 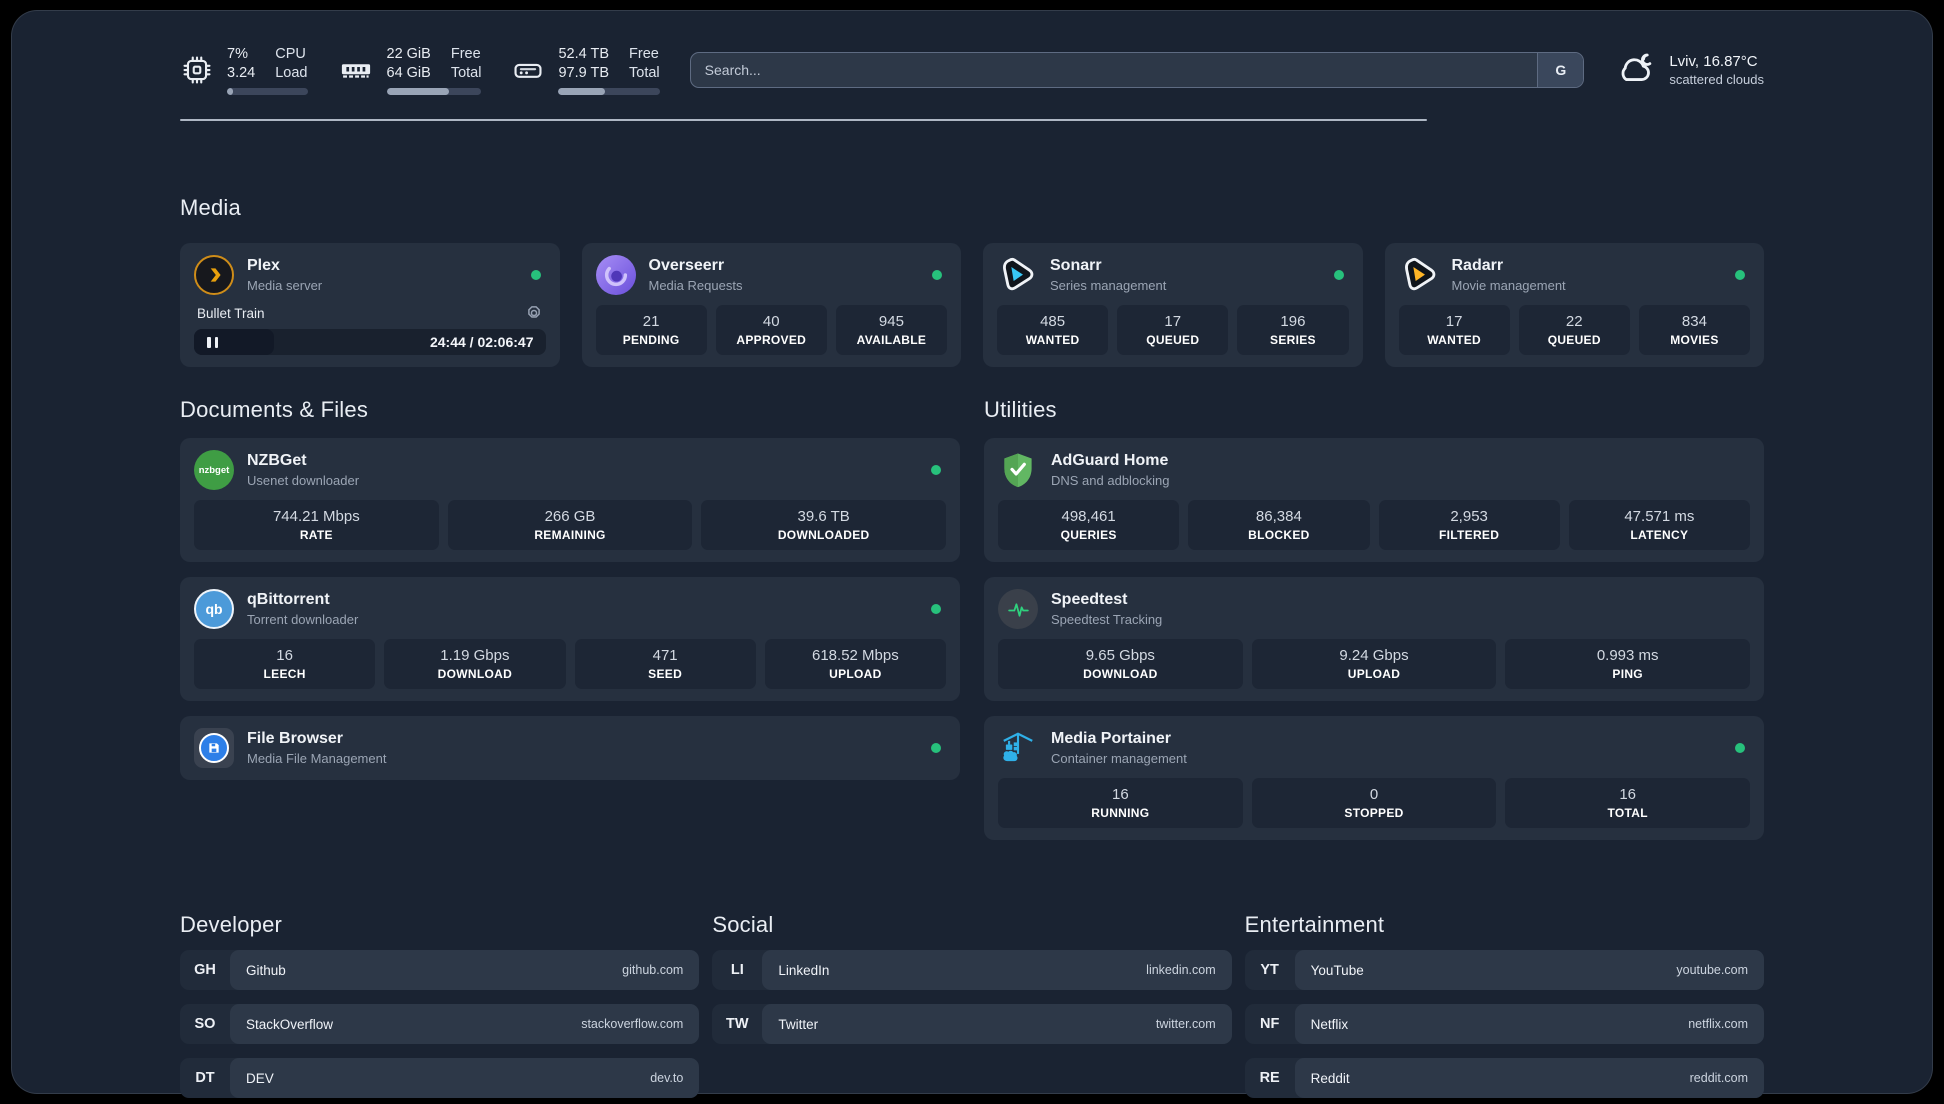 I want to click on stat-latency: 47.571 ms LATENCY, so click(x=1659, y=525).